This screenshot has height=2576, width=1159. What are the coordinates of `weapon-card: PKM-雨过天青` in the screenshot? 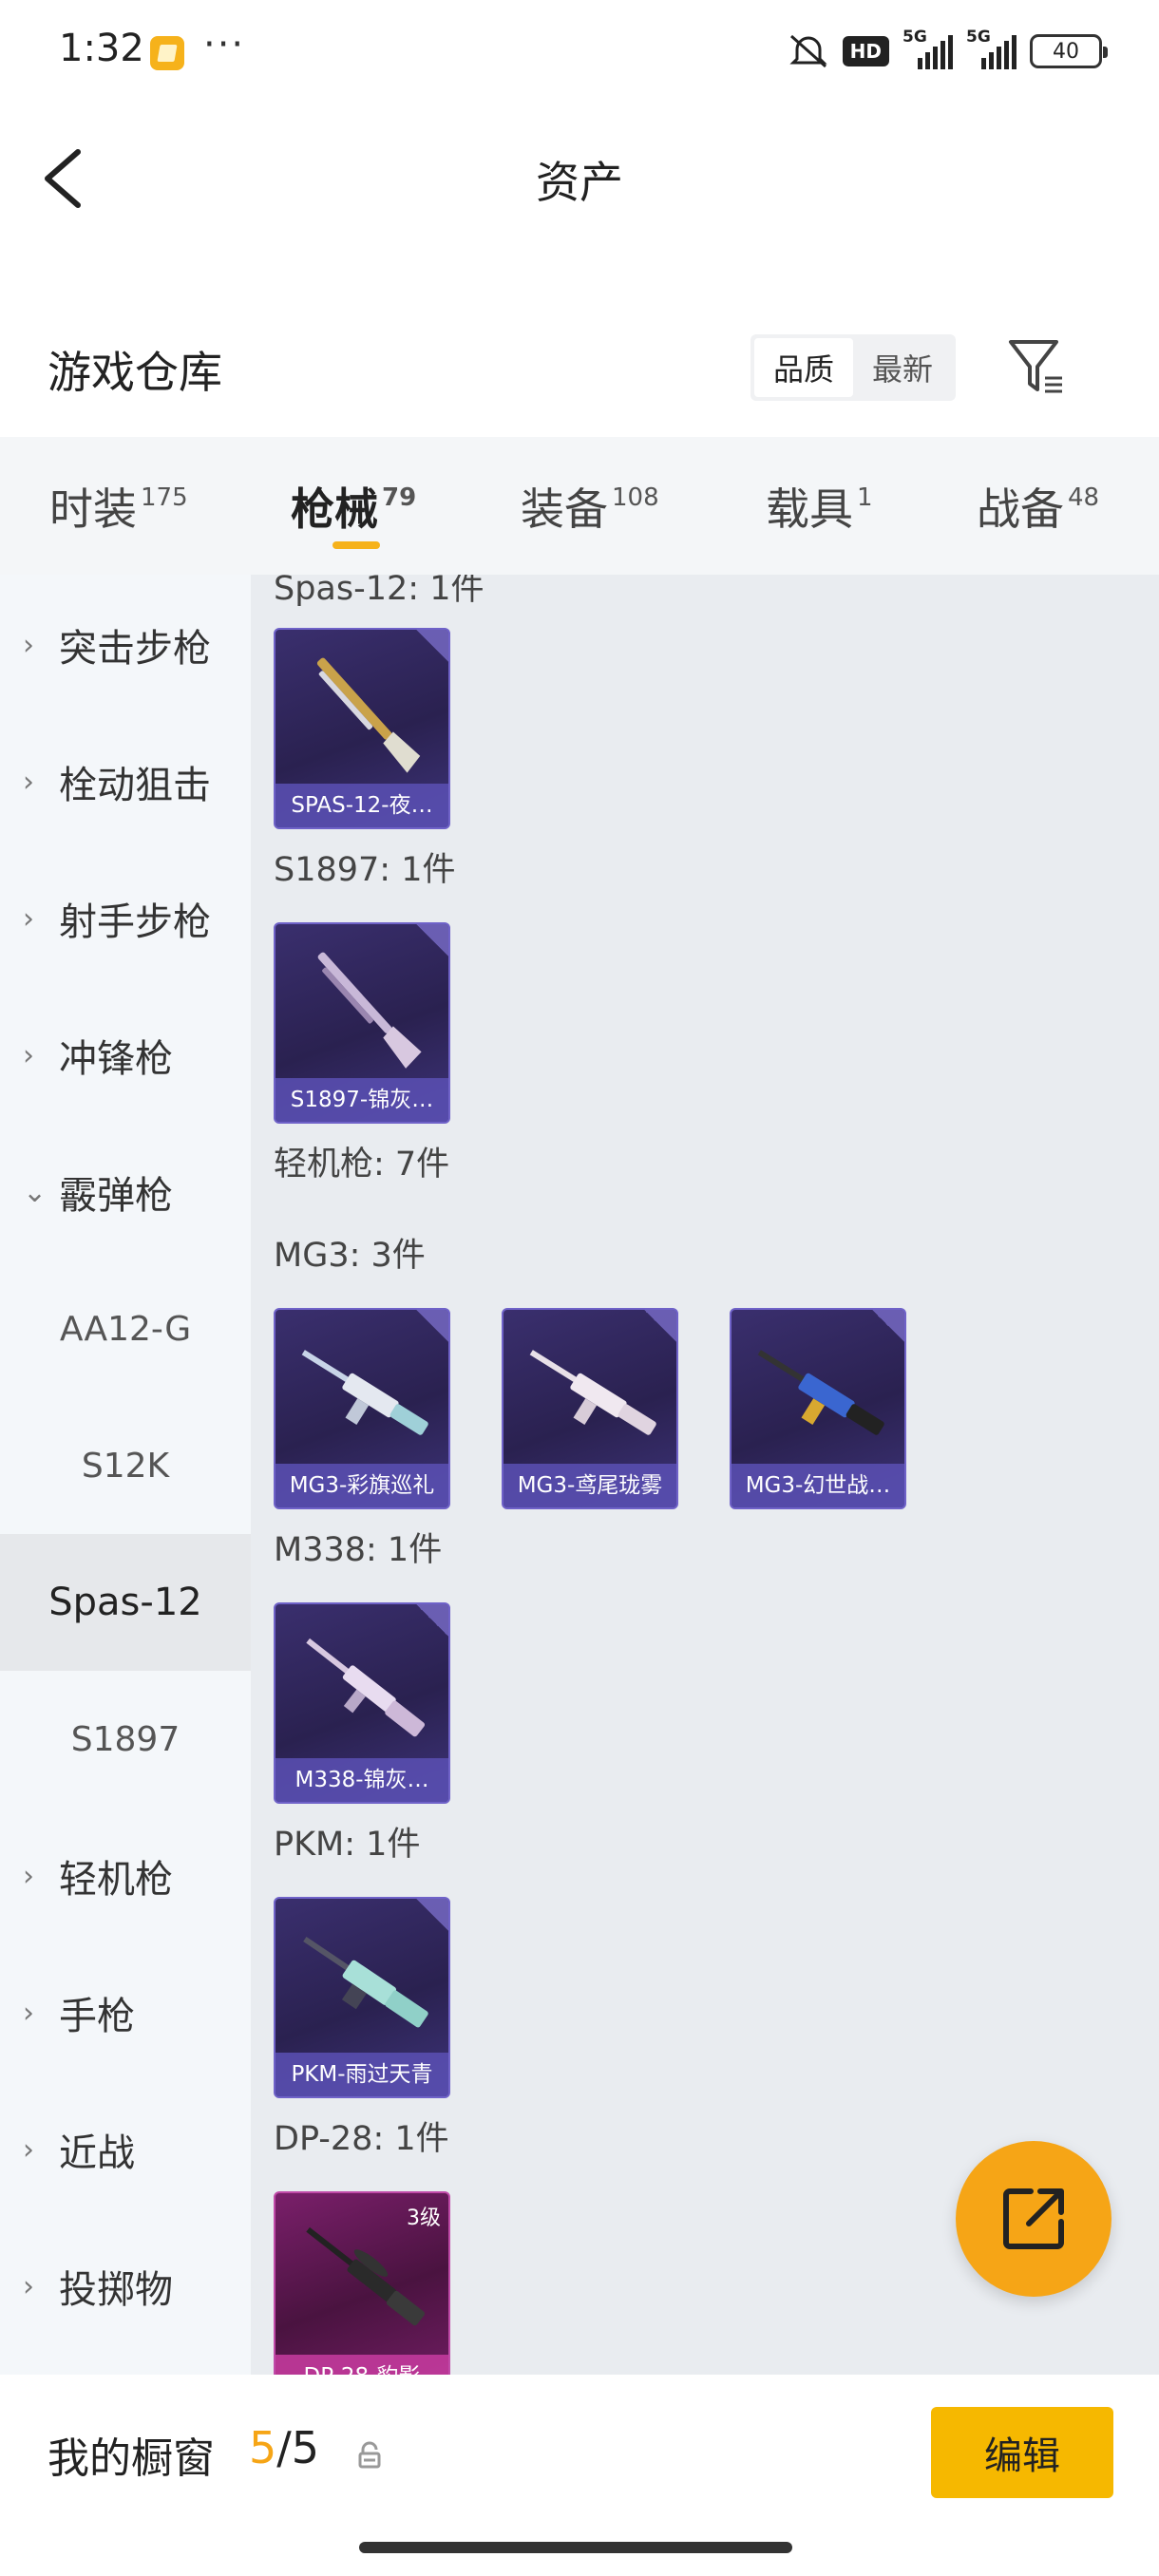 It's located at (362, 1997).